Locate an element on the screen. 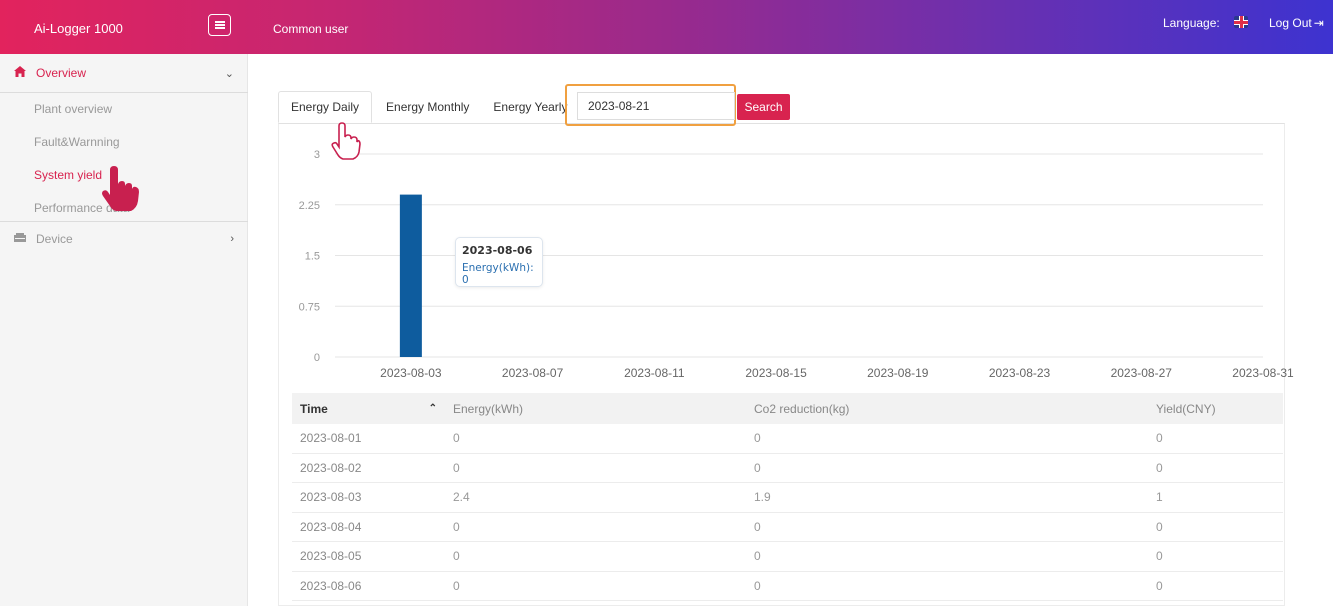 The image size is (1333, 606). table-cell: 2023-08-03 is located at coordinates (331, 497).